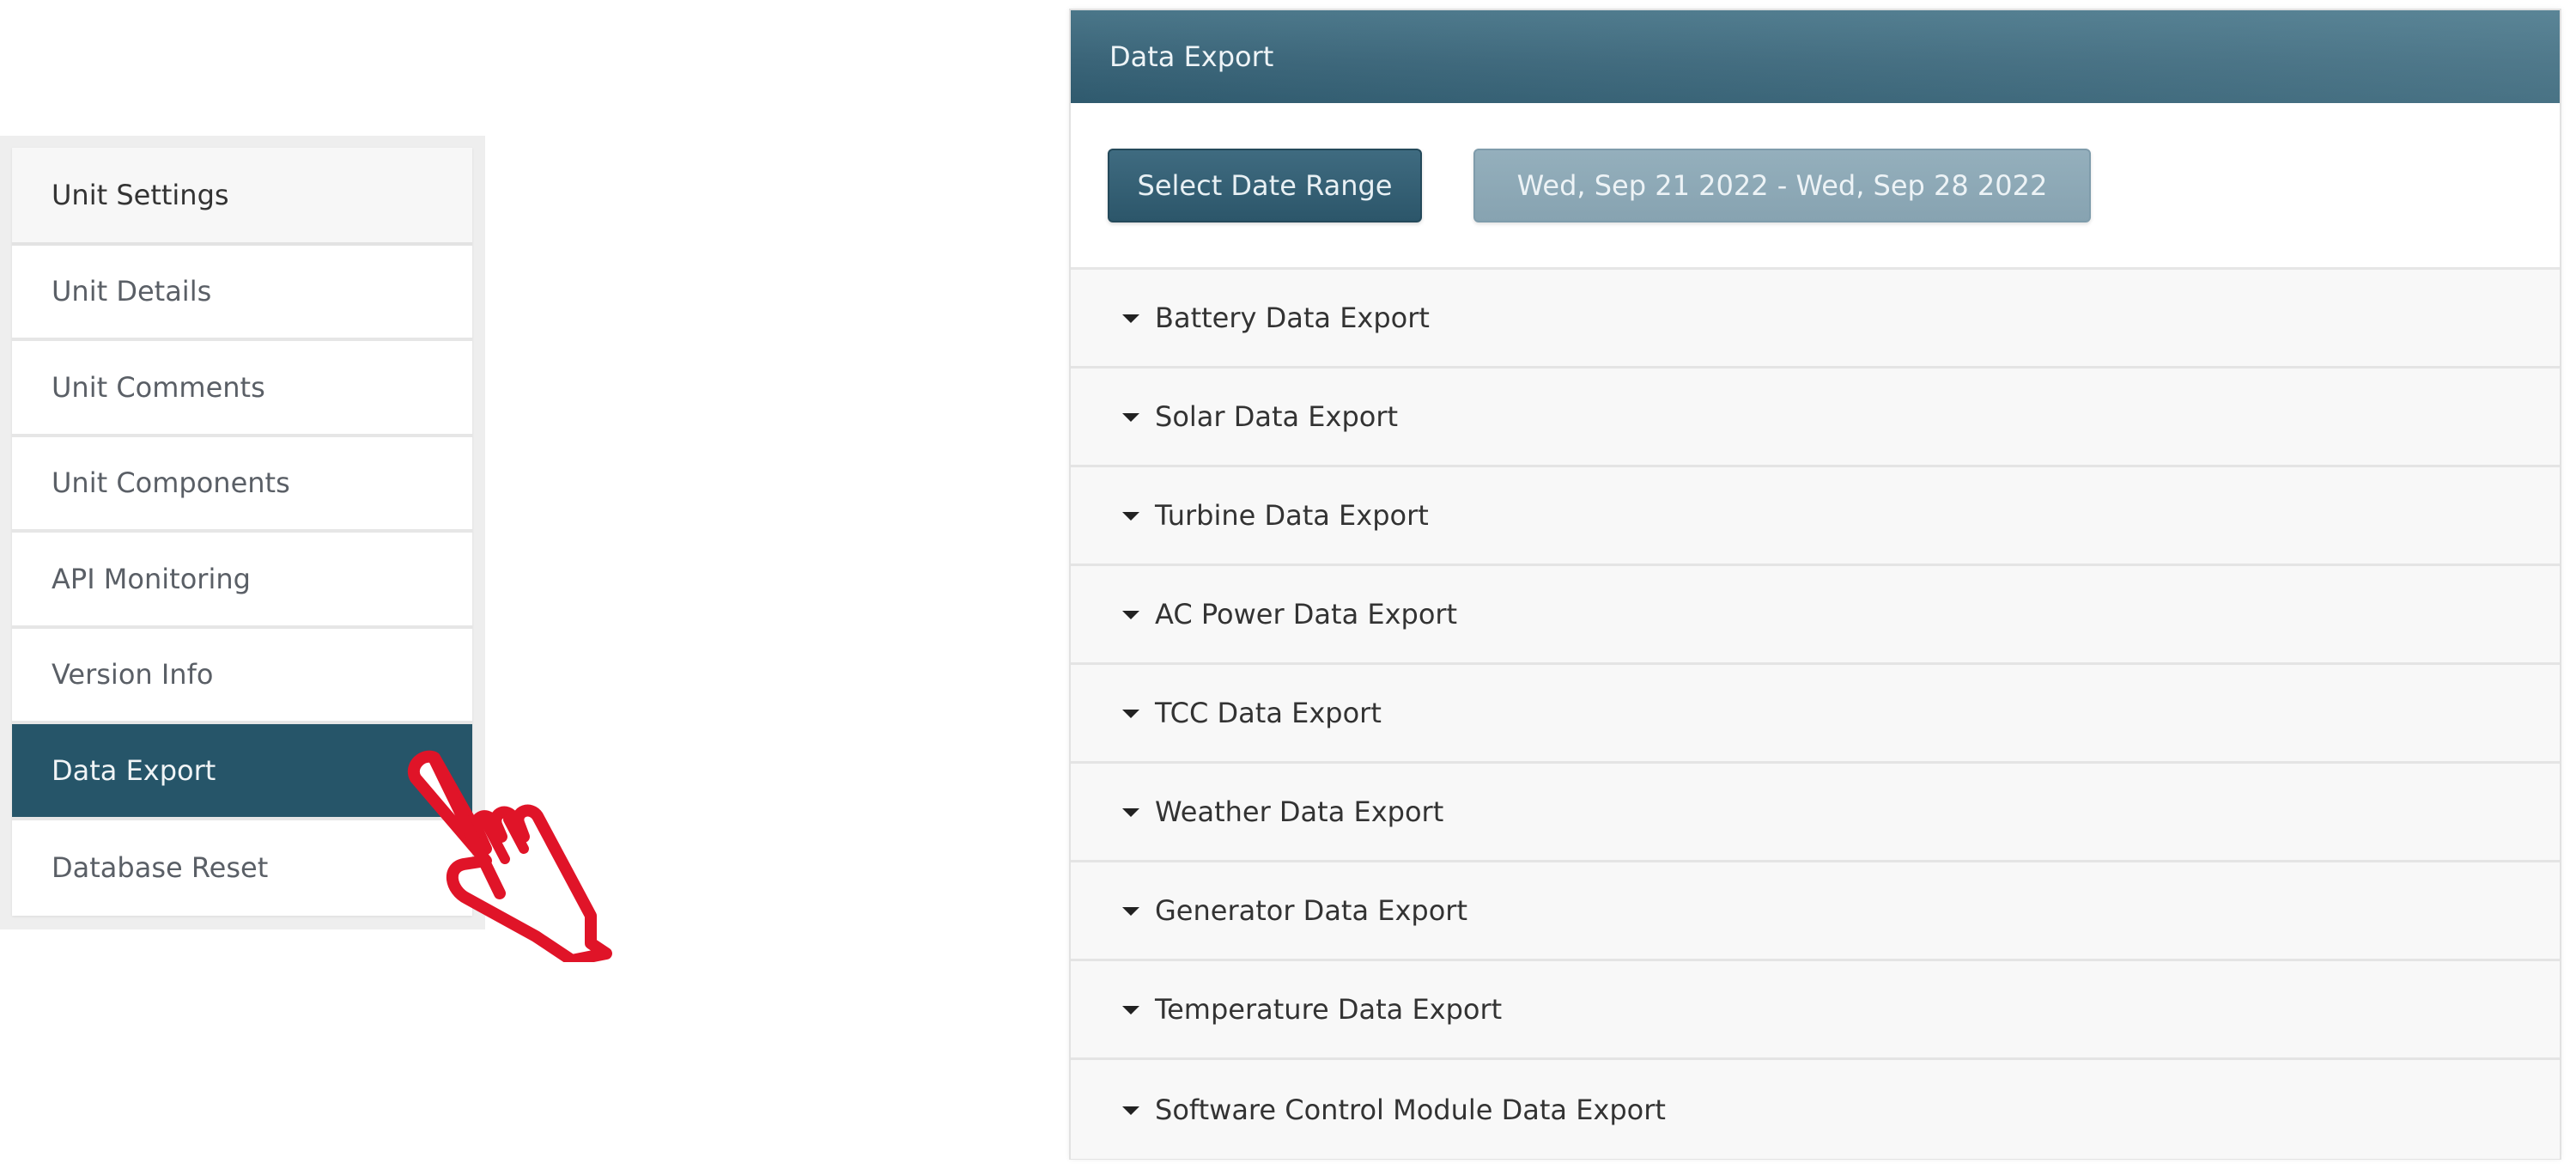  I want to click on accordion-label: AC Power Data Export, so click(1306, 614).